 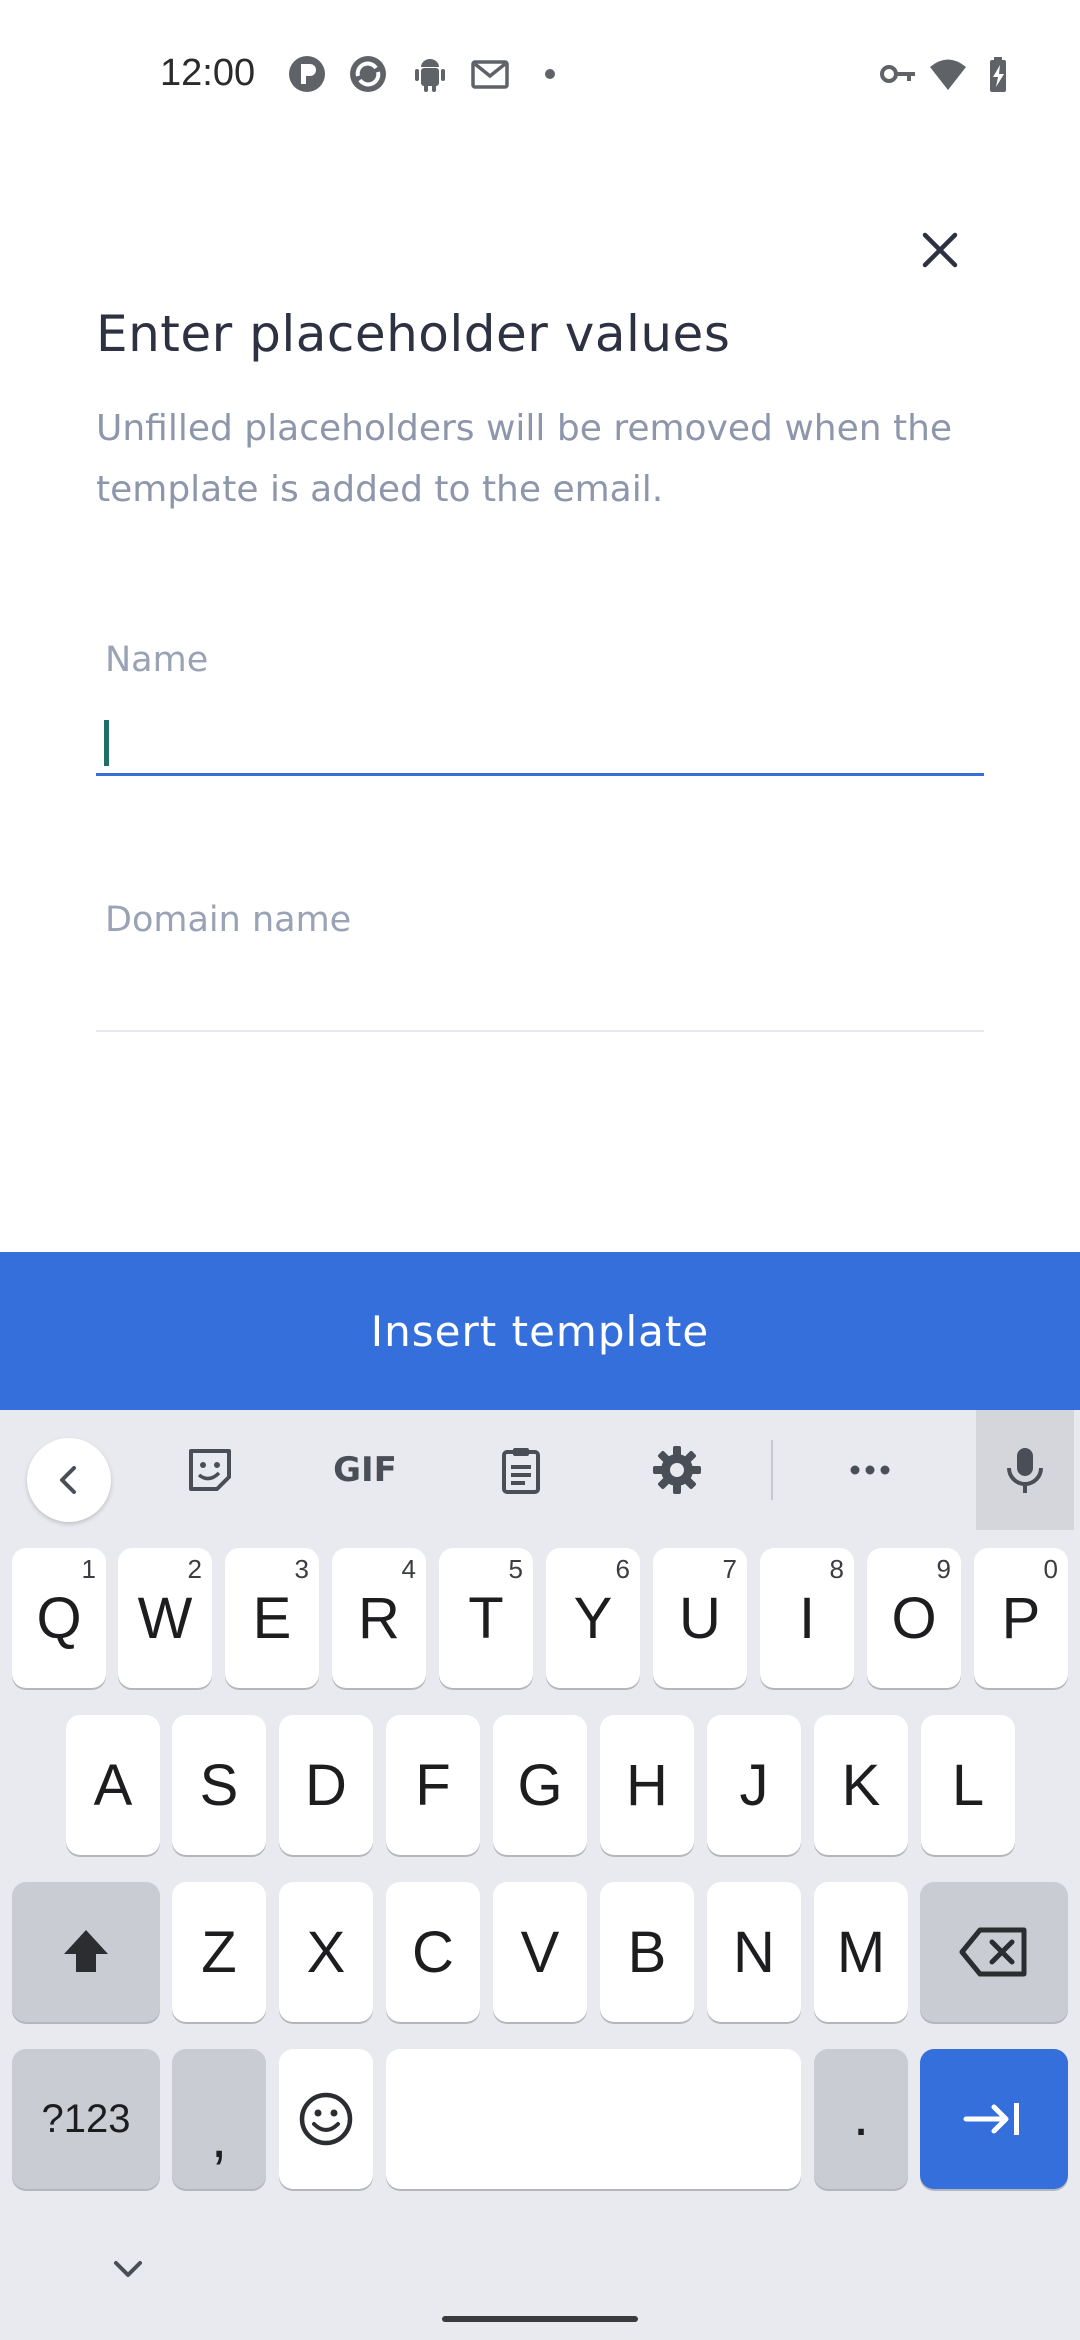 I want to click on sticker-button, so click(x=210, y=1470).